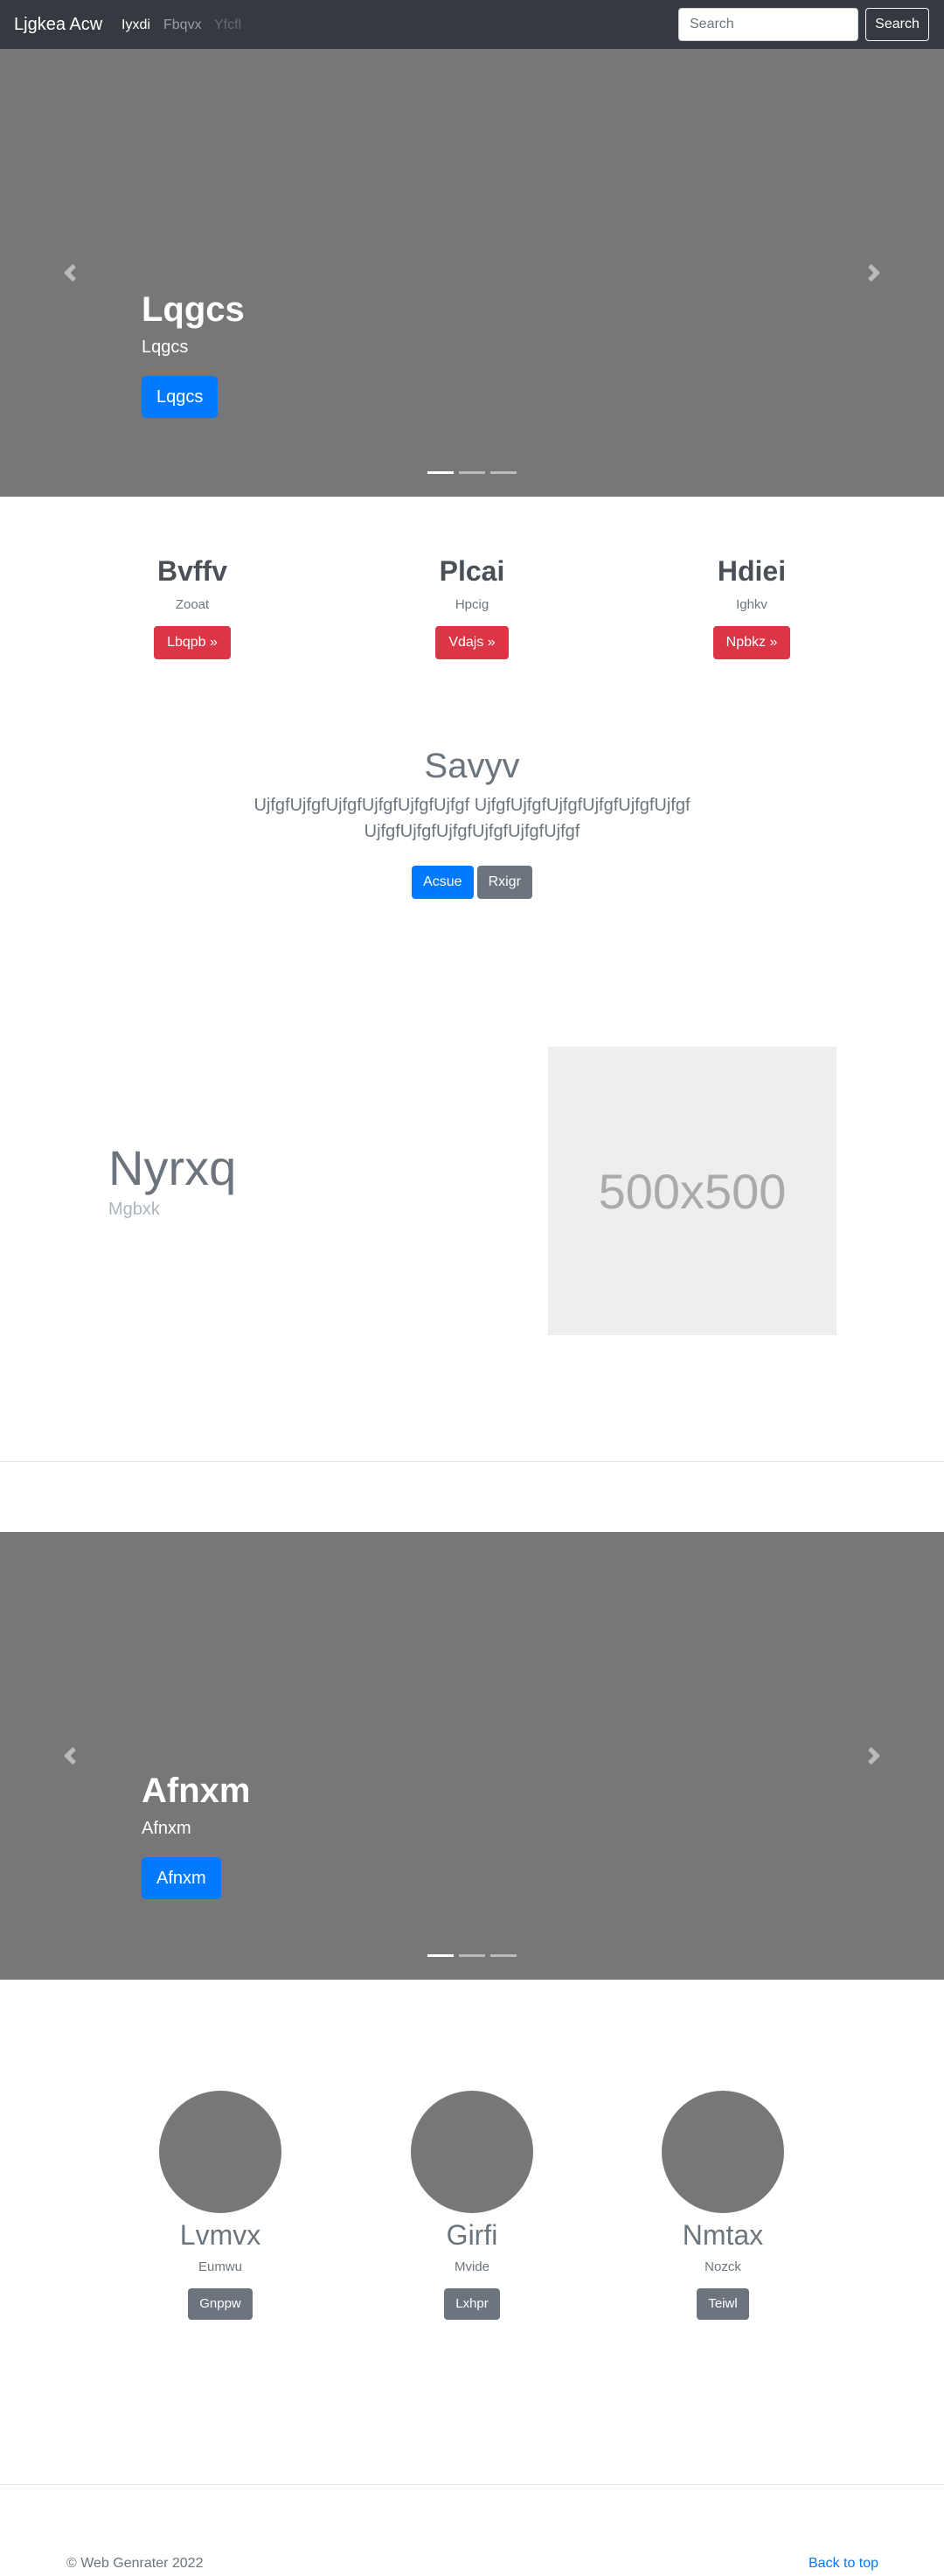 The height and width of the screenshot is (2576, 944). Describe the element at coordinates (182, 25) in the screenshot. I see `nav-link-2: Fbqvx` at that location.